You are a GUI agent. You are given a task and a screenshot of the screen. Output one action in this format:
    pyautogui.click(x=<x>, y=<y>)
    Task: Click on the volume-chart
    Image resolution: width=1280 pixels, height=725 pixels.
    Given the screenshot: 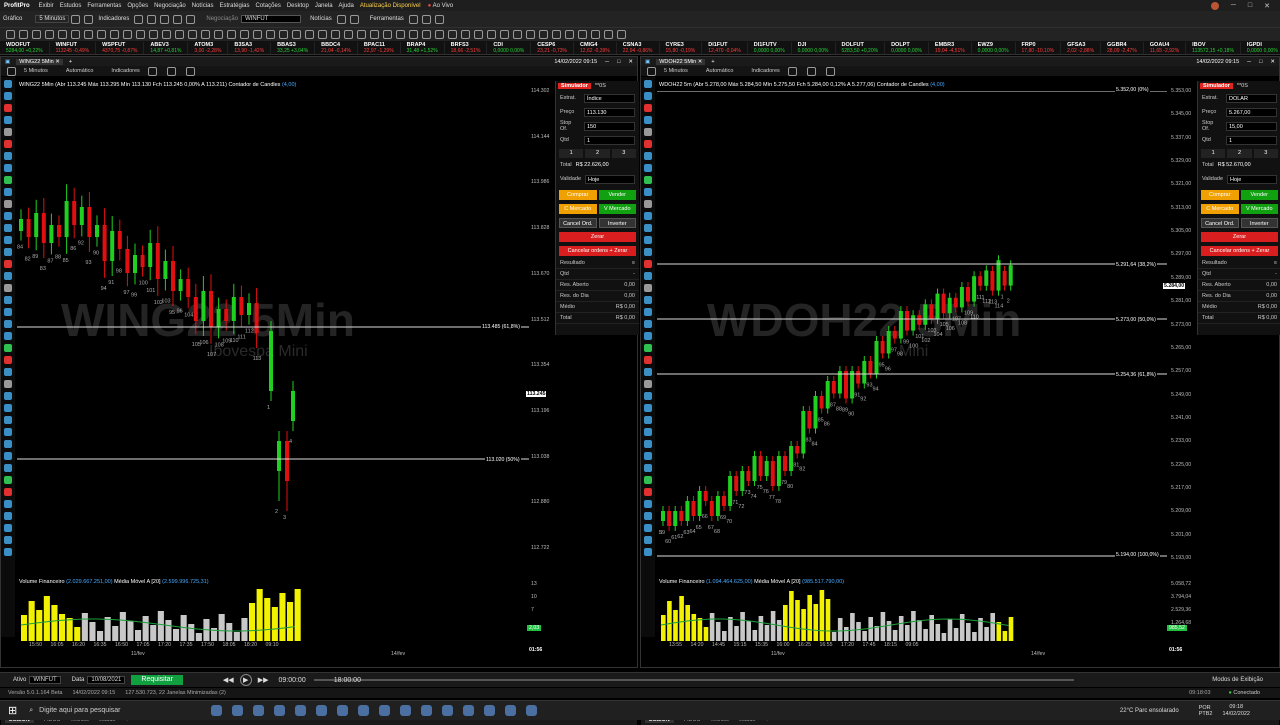 What is the action you would take?
    pyautogui.click(x=273, y=615)
    